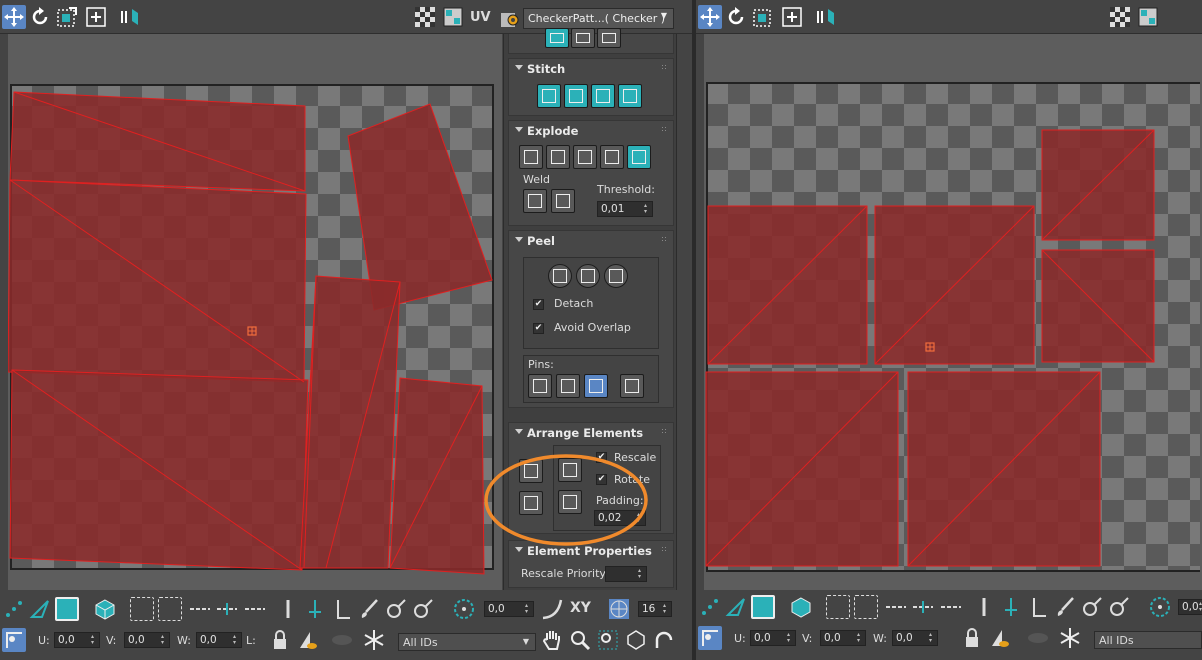 The height and width of the screenshot is (660, 1202). Describe the element at coordinates (531, 157) in the screenshot. I see `break-button` at that location.